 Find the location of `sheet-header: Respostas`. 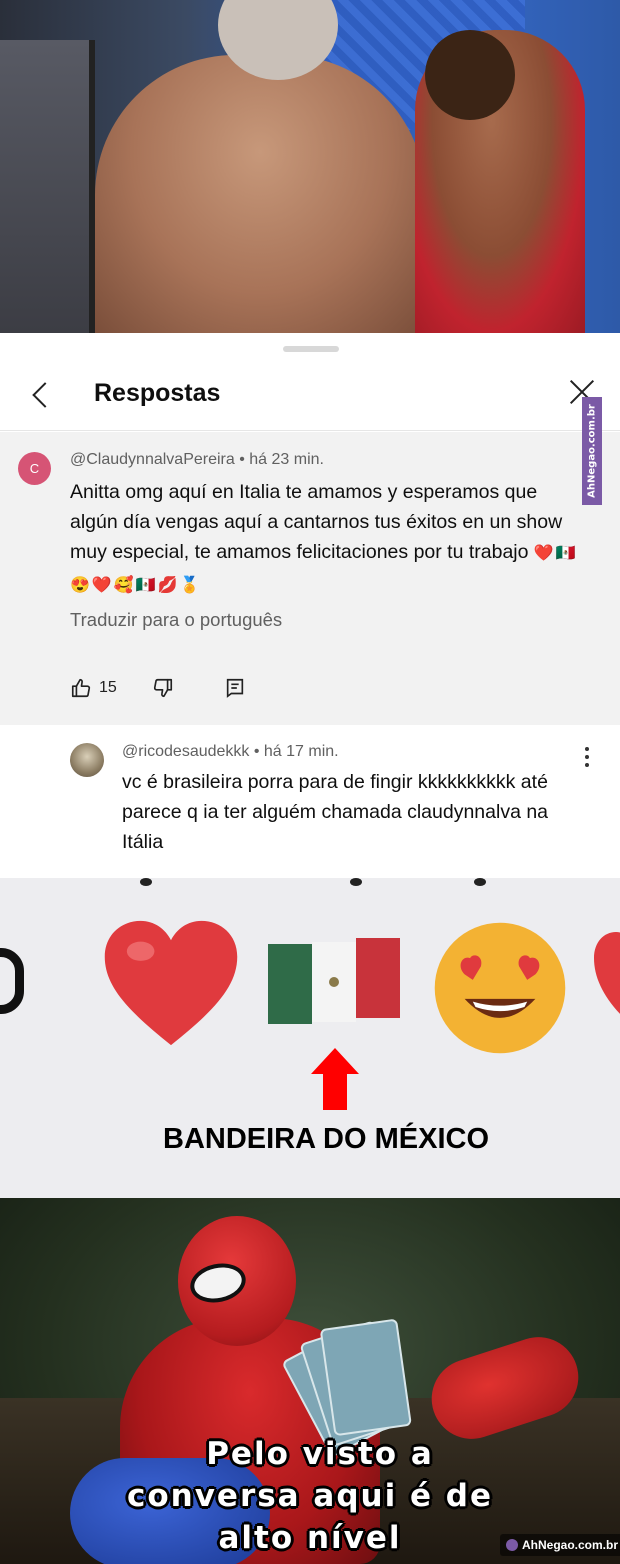

sheet-header: Respostas is located at coordinates (310, 397).